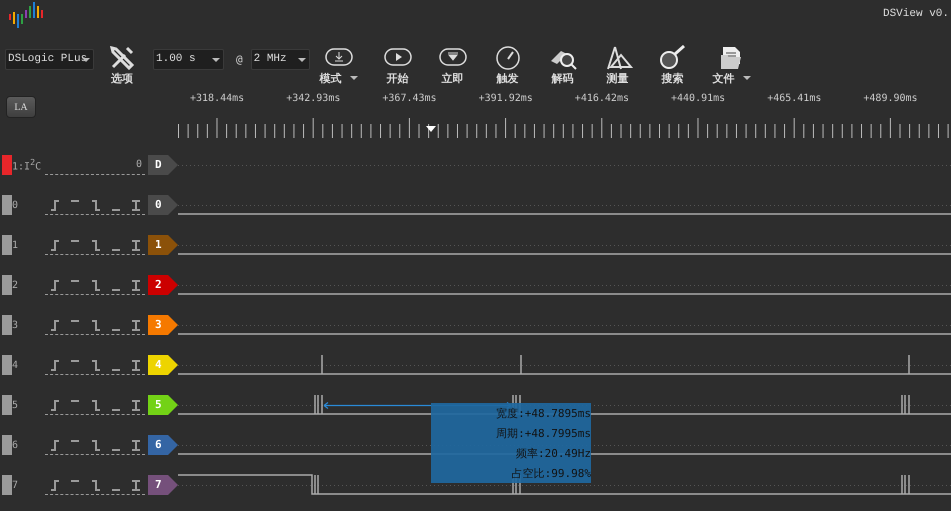 The image size is (951, 511). What do you see at coordinates (27, 165) in the screenshot?
I see `channel-name: 1:I$^{2}$C` at bounding box center [27, 165].